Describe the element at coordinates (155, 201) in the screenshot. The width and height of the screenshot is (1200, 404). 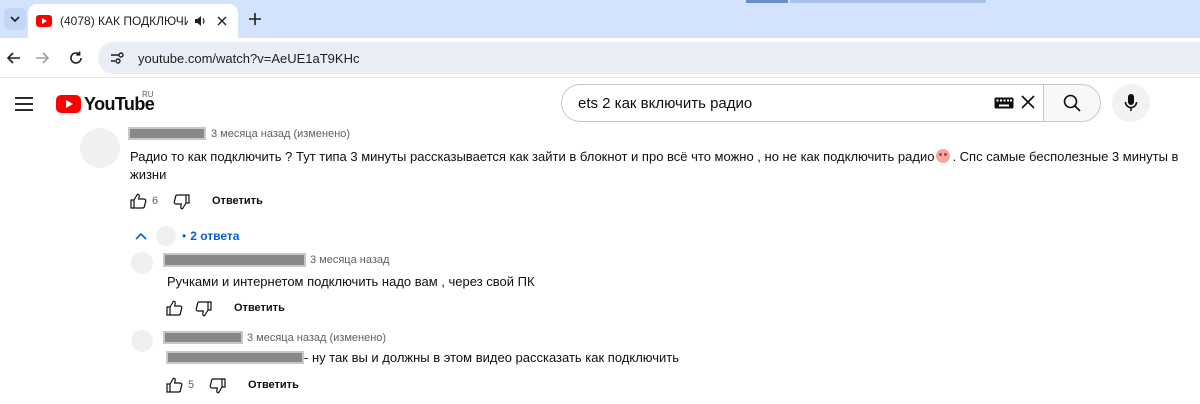
I see `like-count: 6` at that location.